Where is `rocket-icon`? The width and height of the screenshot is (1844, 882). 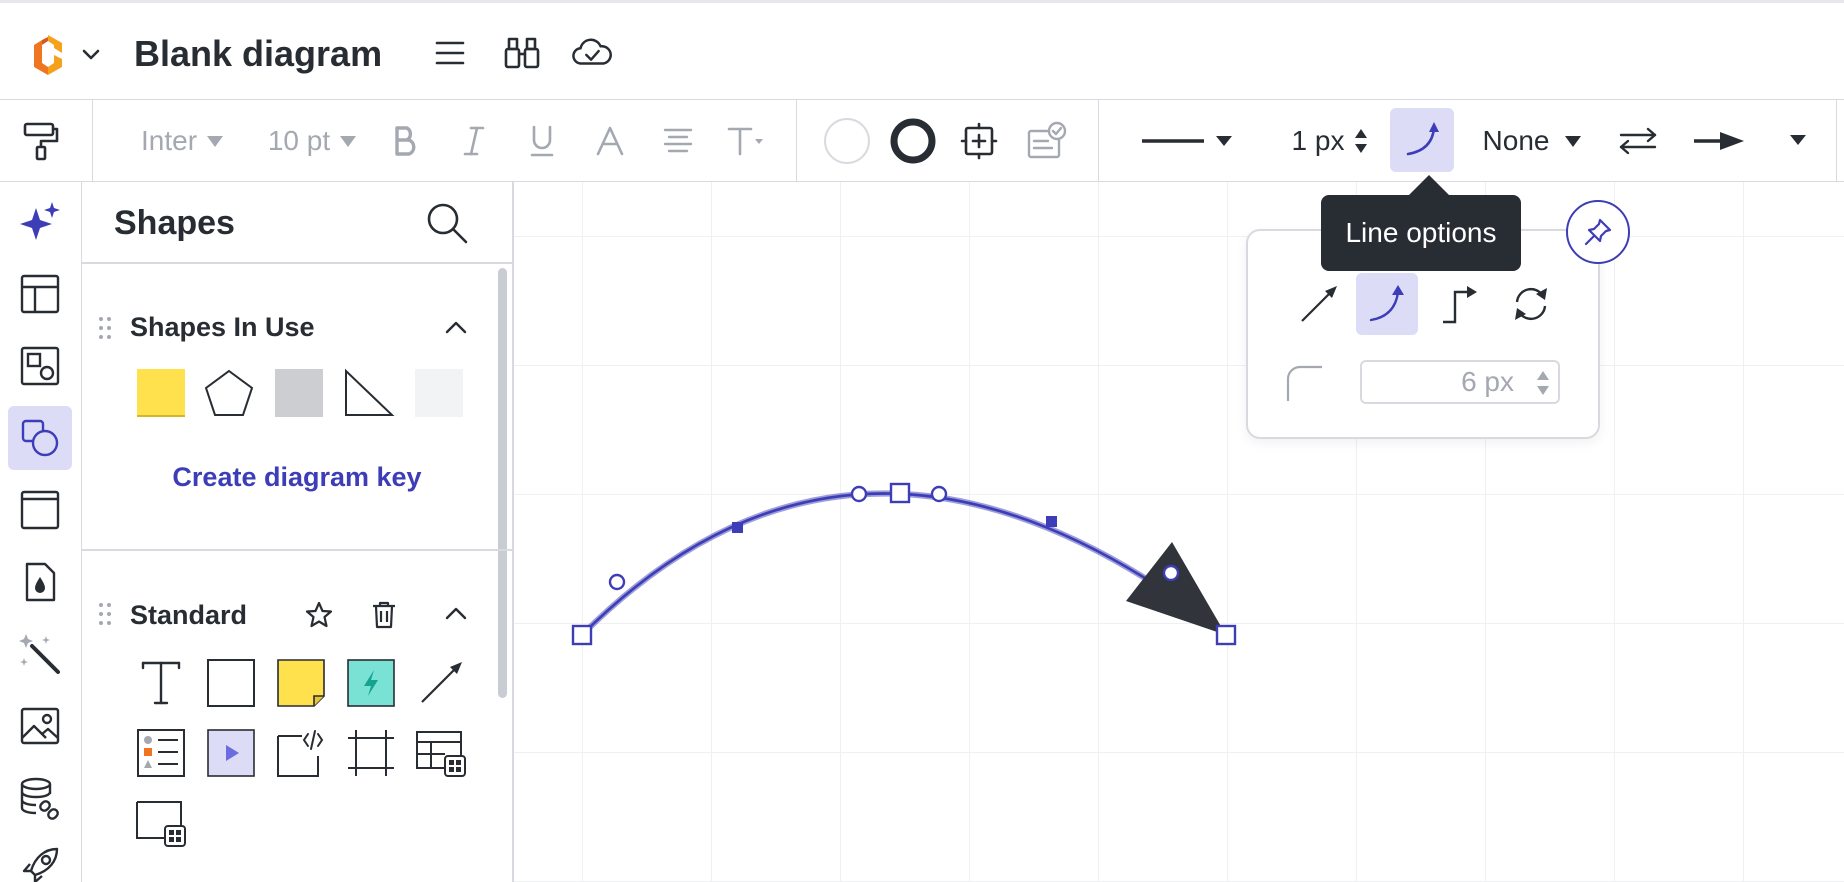
rocket-icon is located at coordinates (40, 858).